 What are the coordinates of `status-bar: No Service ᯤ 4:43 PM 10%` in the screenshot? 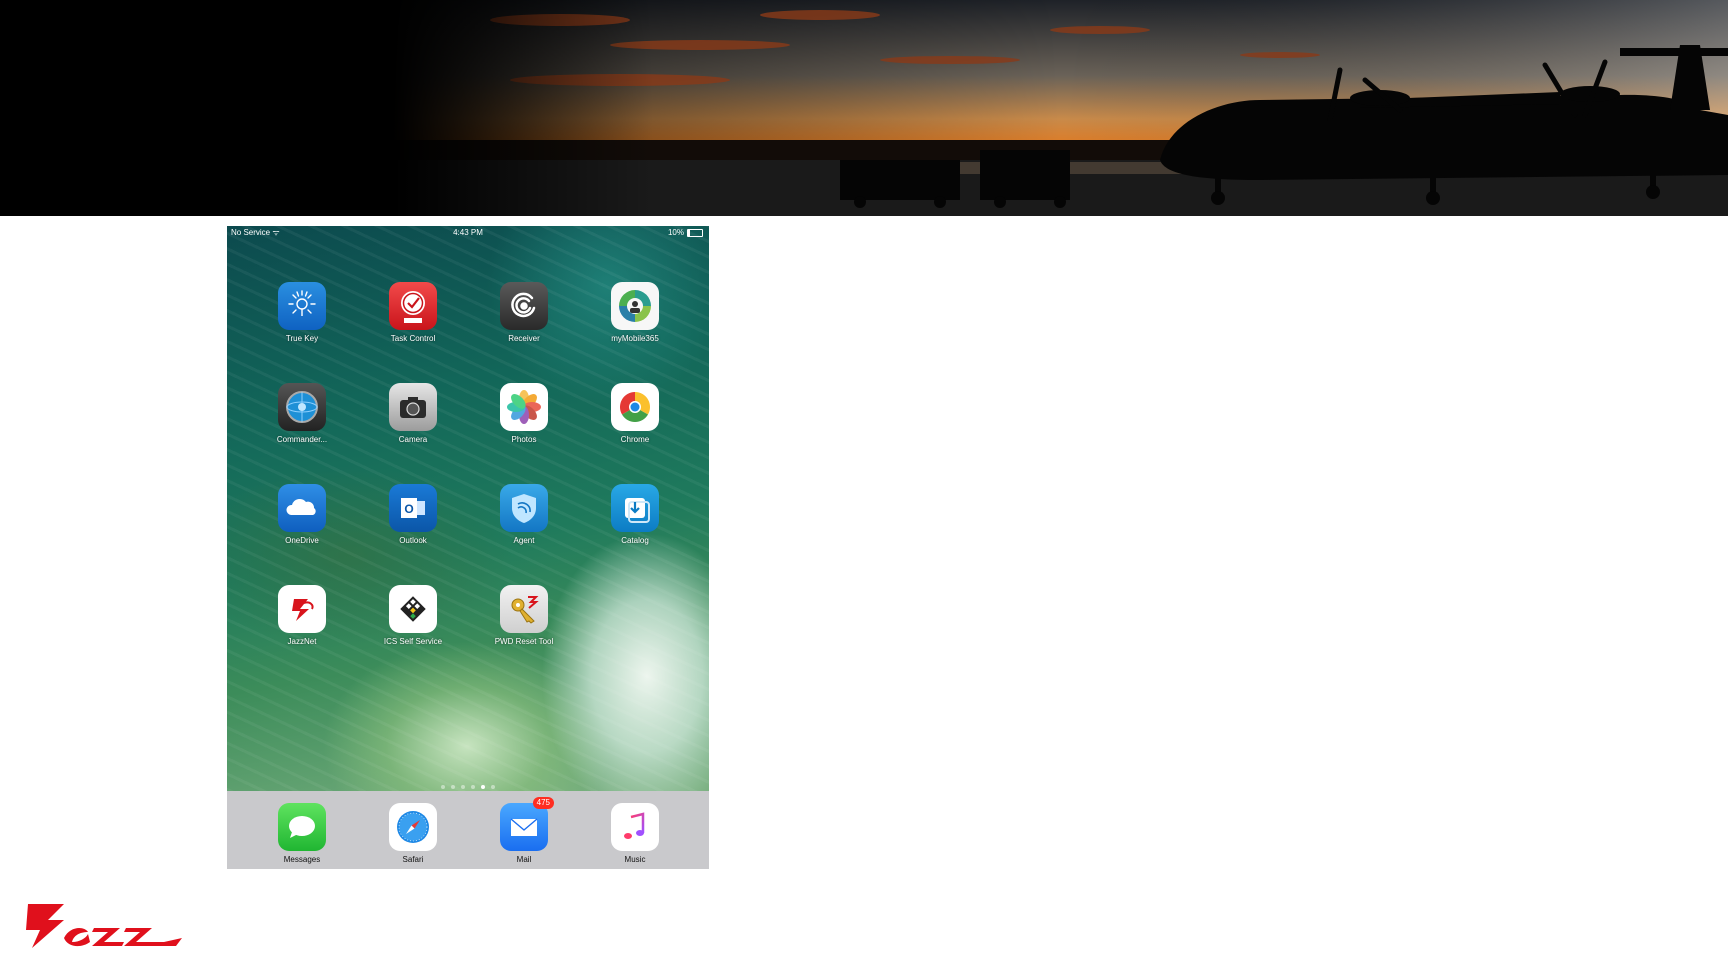 It's located at (468, 233).